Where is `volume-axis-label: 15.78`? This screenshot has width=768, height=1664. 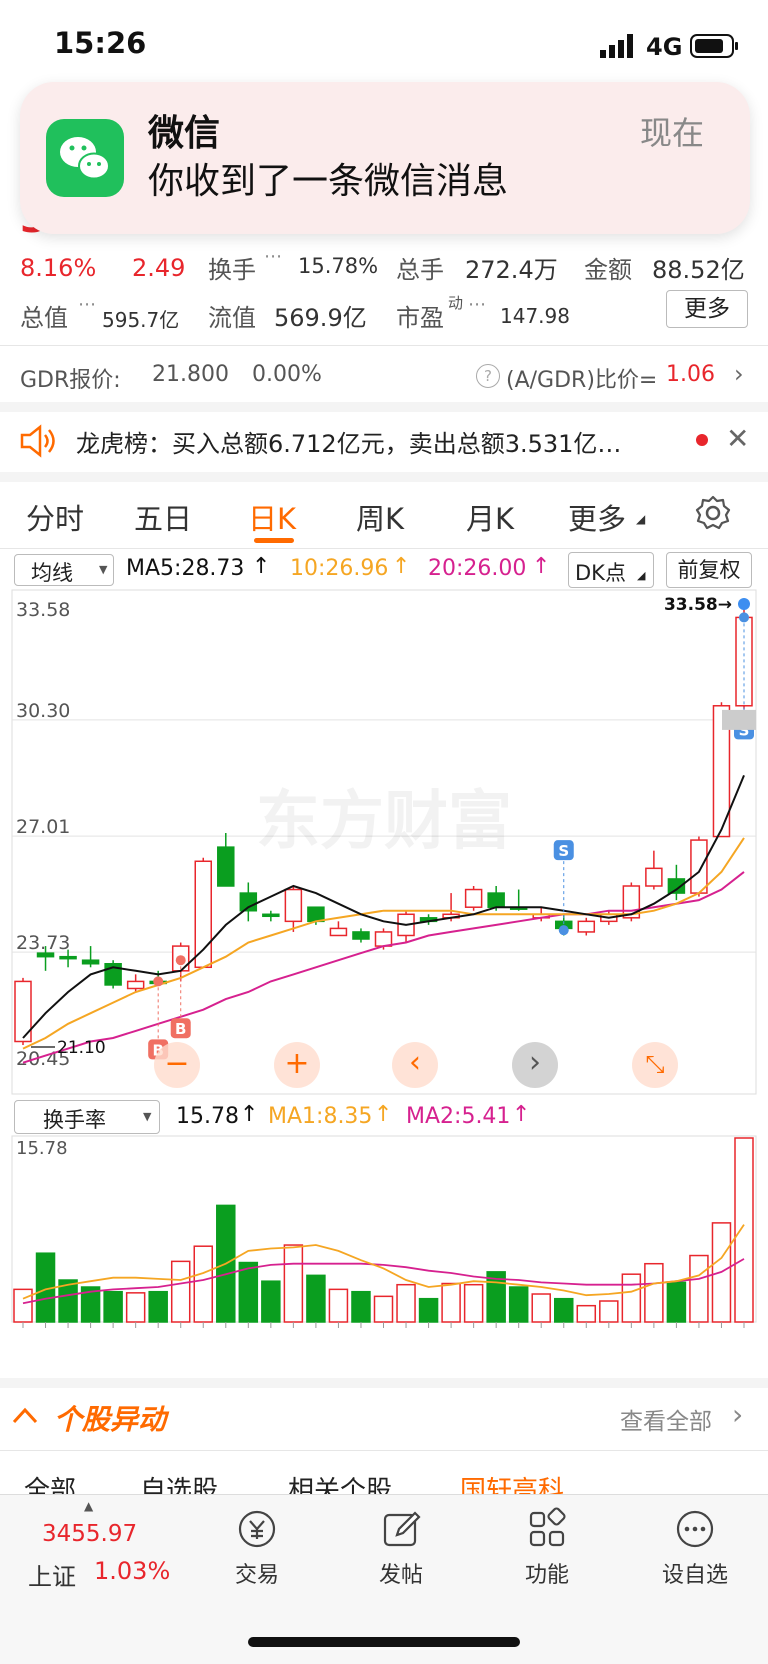
volume-axis-label: 15.78 is located at coordinates (42, 1148).